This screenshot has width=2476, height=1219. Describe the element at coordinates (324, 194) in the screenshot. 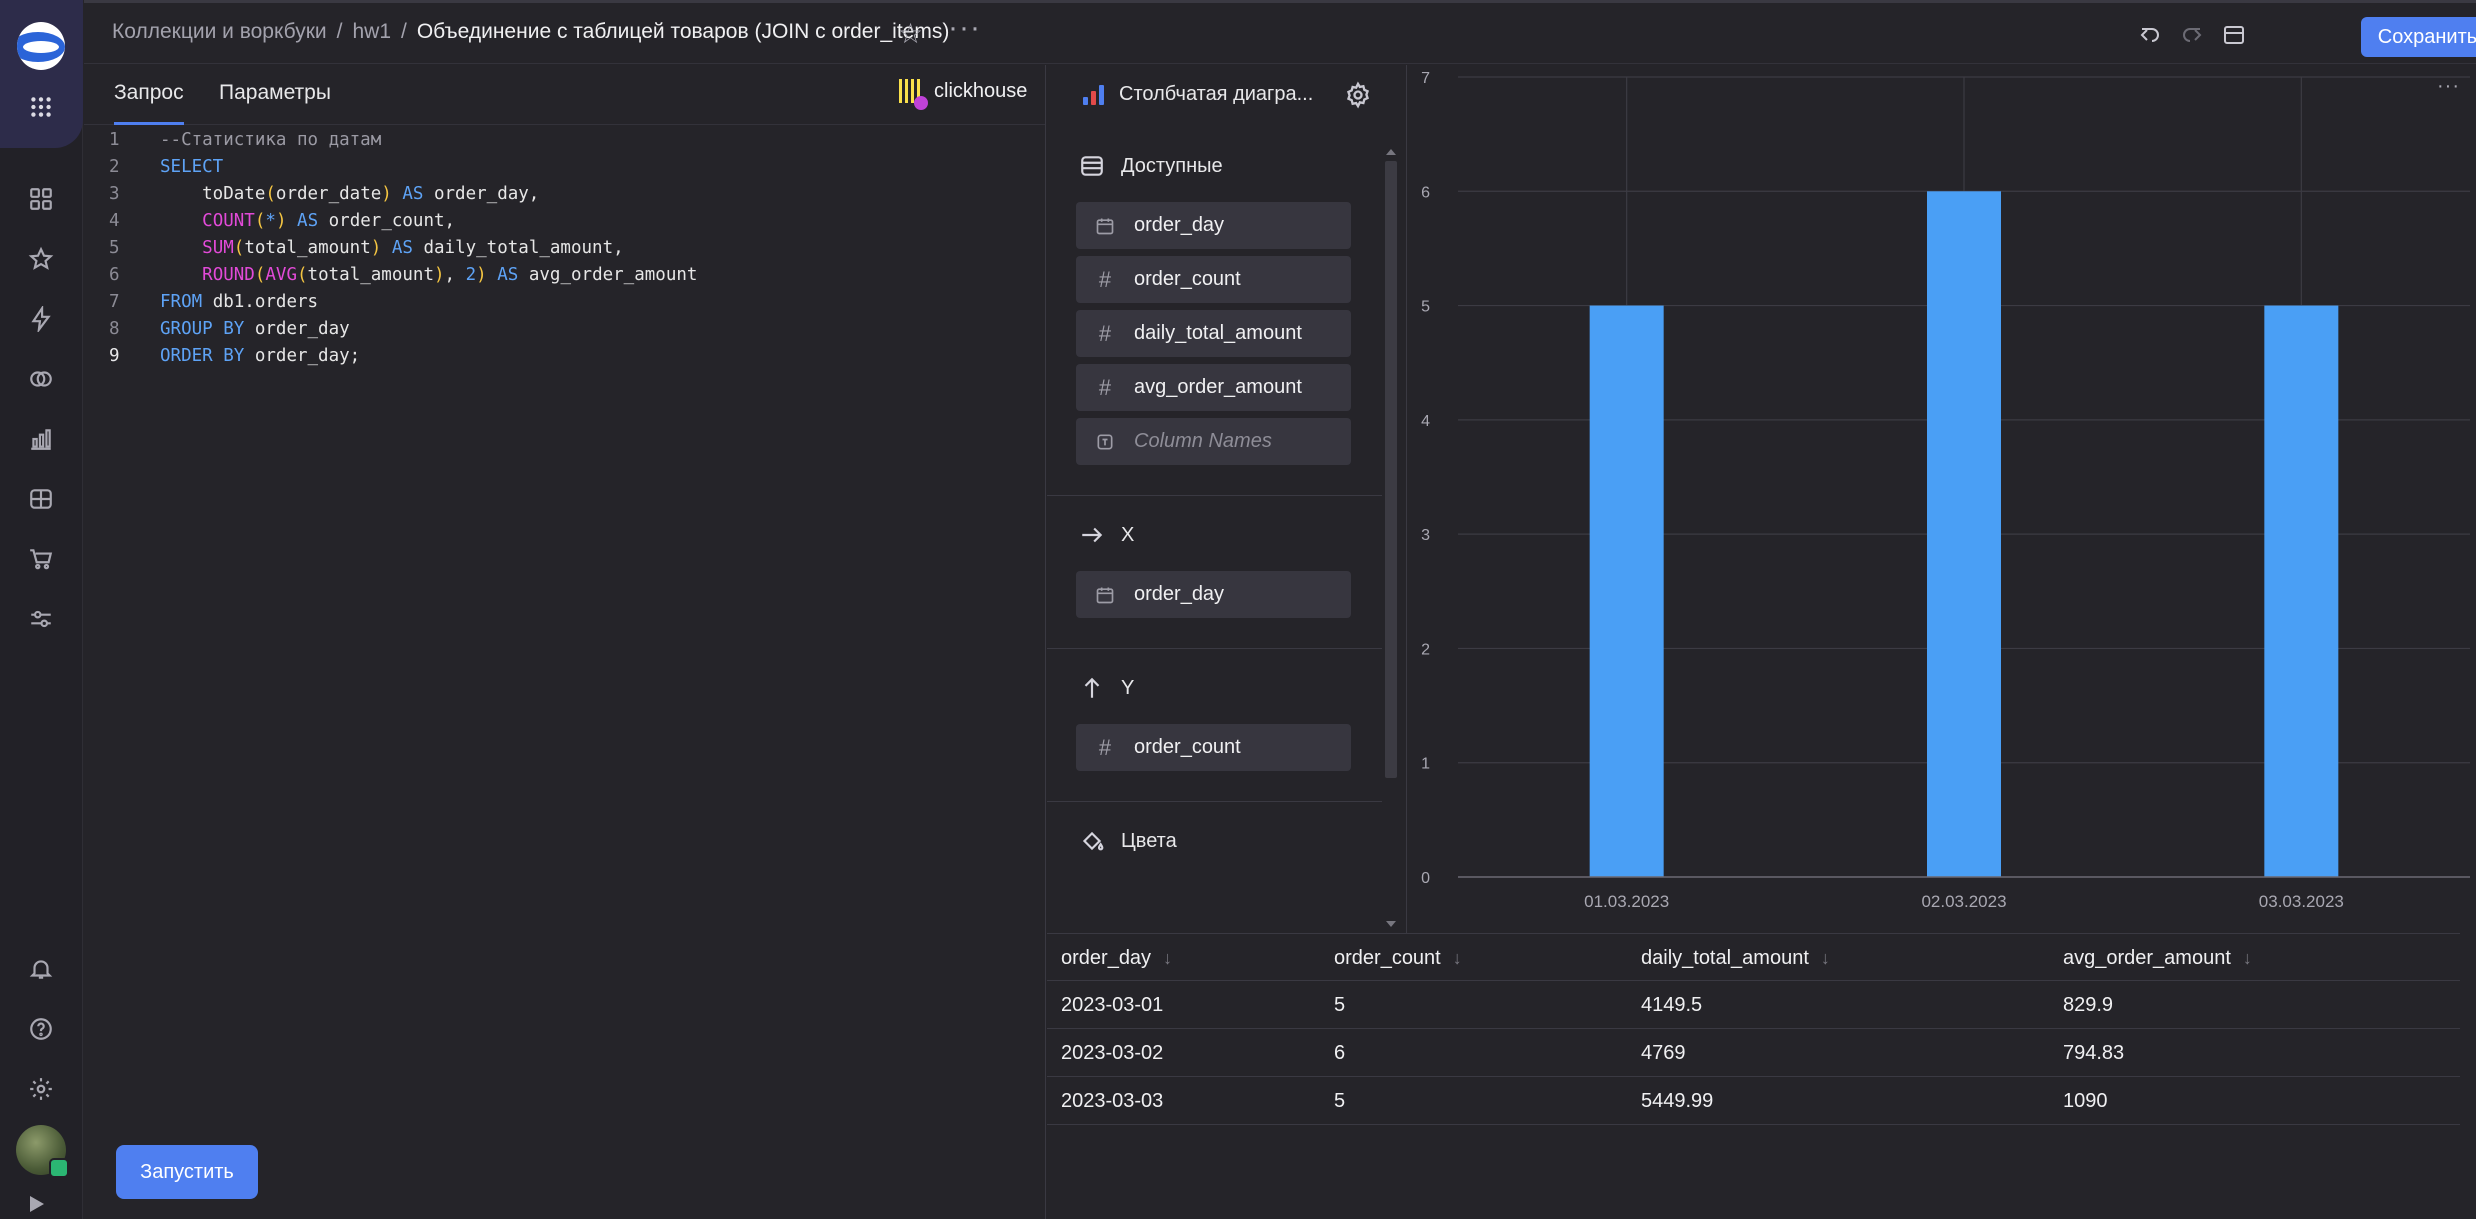

I see `code-line: 3 toDate(order_date) AS order_day,` at that location.